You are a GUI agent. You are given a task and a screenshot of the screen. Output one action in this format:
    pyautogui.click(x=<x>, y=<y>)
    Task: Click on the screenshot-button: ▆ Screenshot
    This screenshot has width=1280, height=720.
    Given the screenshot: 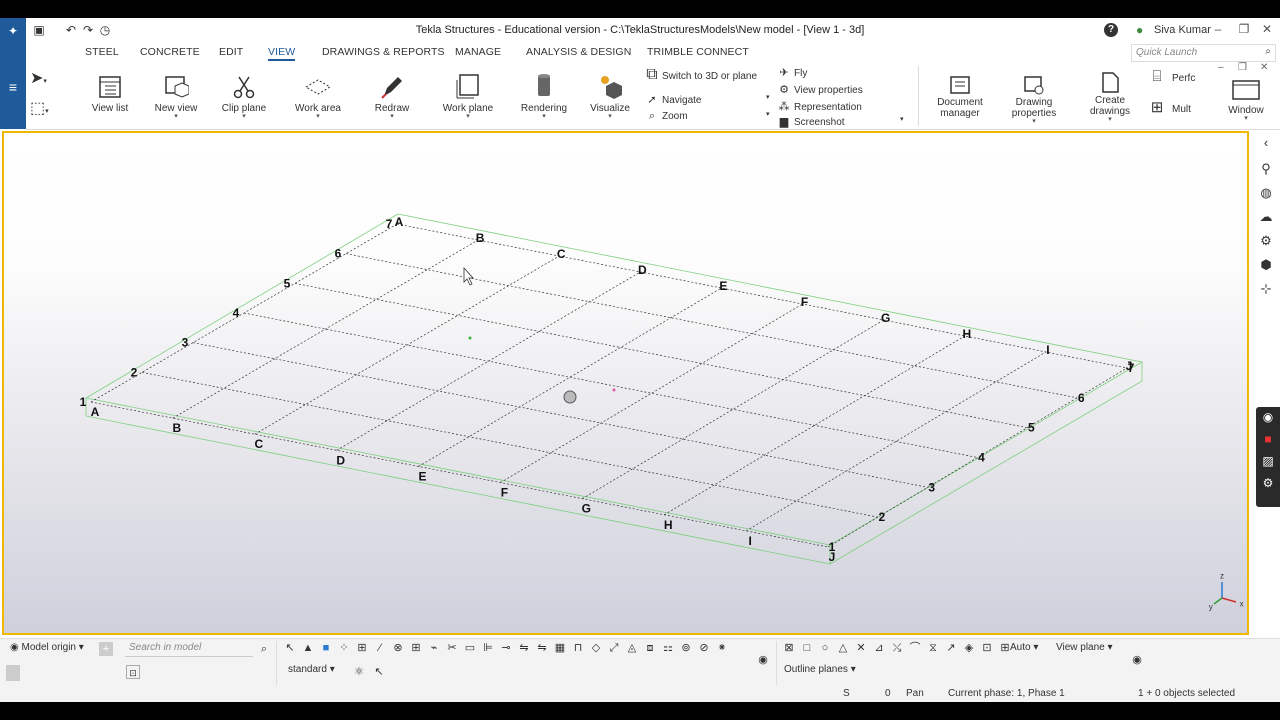 What is the action you would take?
    pyautogui.click(x=811, y=121)
    